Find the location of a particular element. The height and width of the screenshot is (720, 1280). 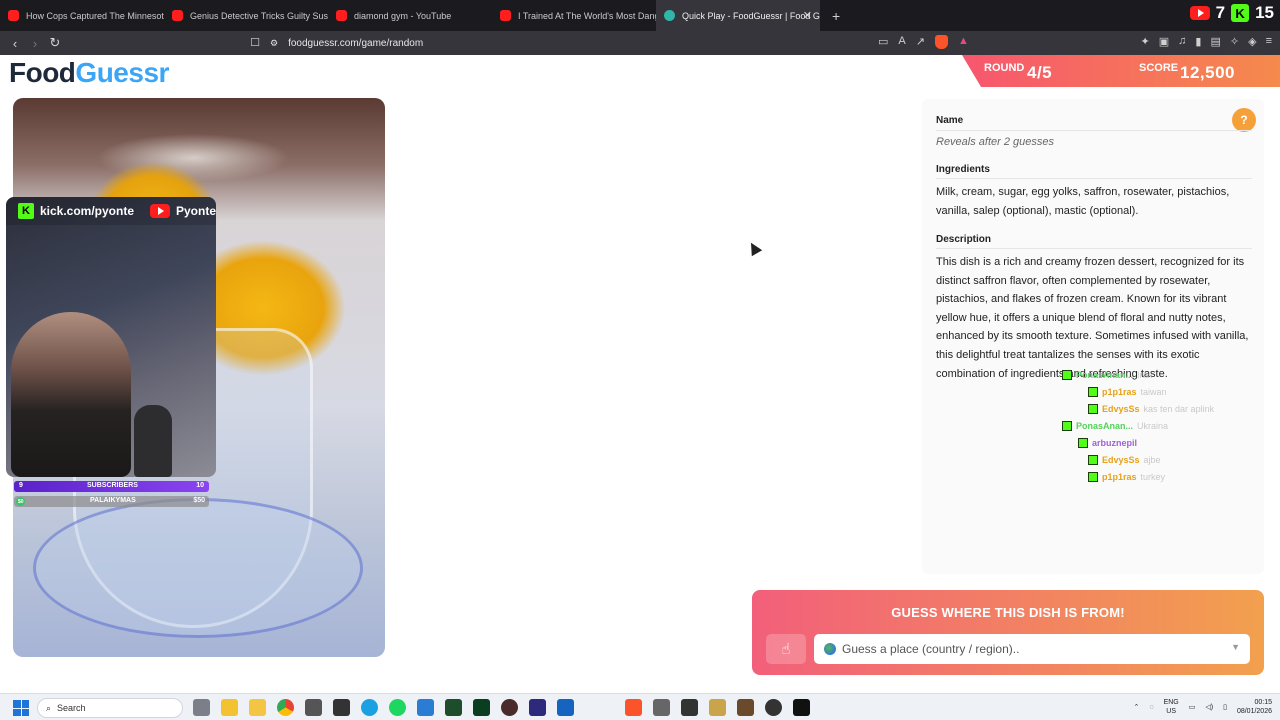

chrome-icon is located at coordinates (285, 707).